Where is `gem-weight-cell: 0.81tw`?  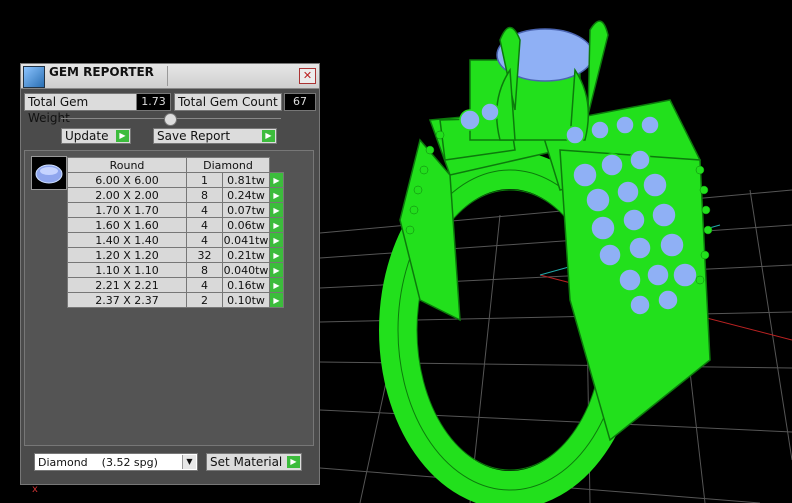
gem-weight-cell: 0.81tw is located at coordinates (246, 180).